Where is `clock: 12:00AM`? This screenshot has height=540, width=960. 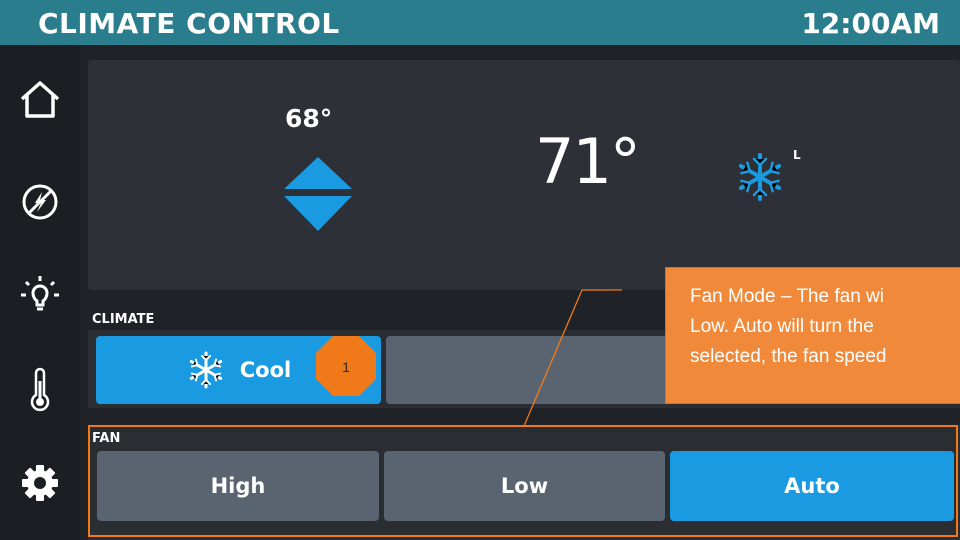
clock: 12:00AM is located at coordinates (870, 23).